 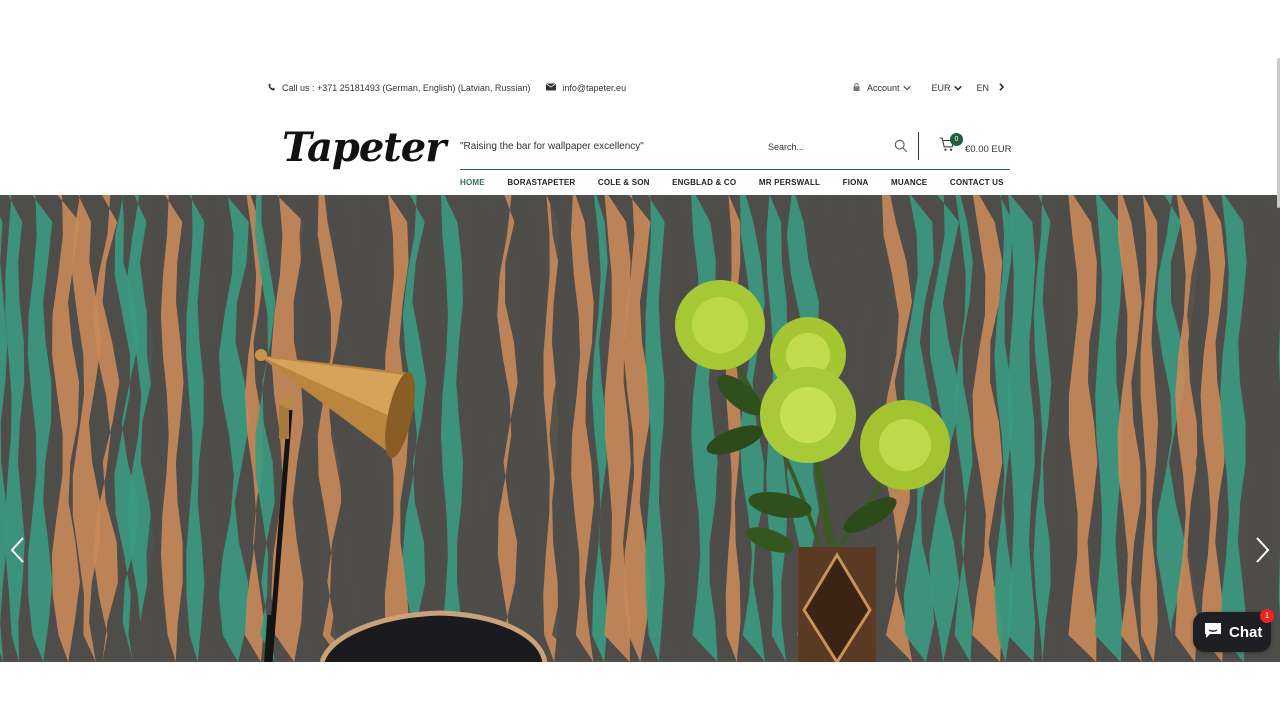 What do you see at coordinates (735, 169) in the screenshot?
I see `nav-divider` at bounding box center [735, 169].